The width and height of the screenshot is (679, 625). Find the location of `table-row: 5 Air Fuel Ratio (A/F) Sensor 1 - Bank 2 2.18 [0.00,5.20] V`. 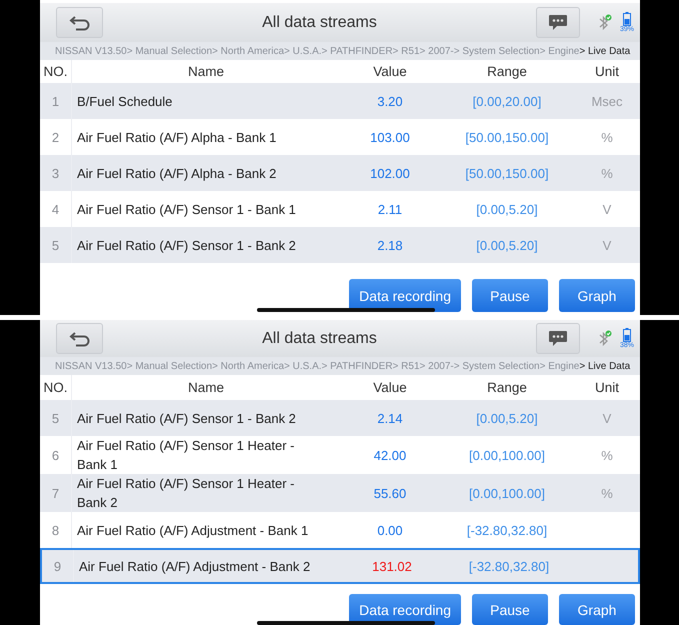

table-row: 5 Air Fuel Ratio (A/F) Sensor 1 - Bank 2 2.18 [0.00,5.20] V is located at coordinates (340, 245).